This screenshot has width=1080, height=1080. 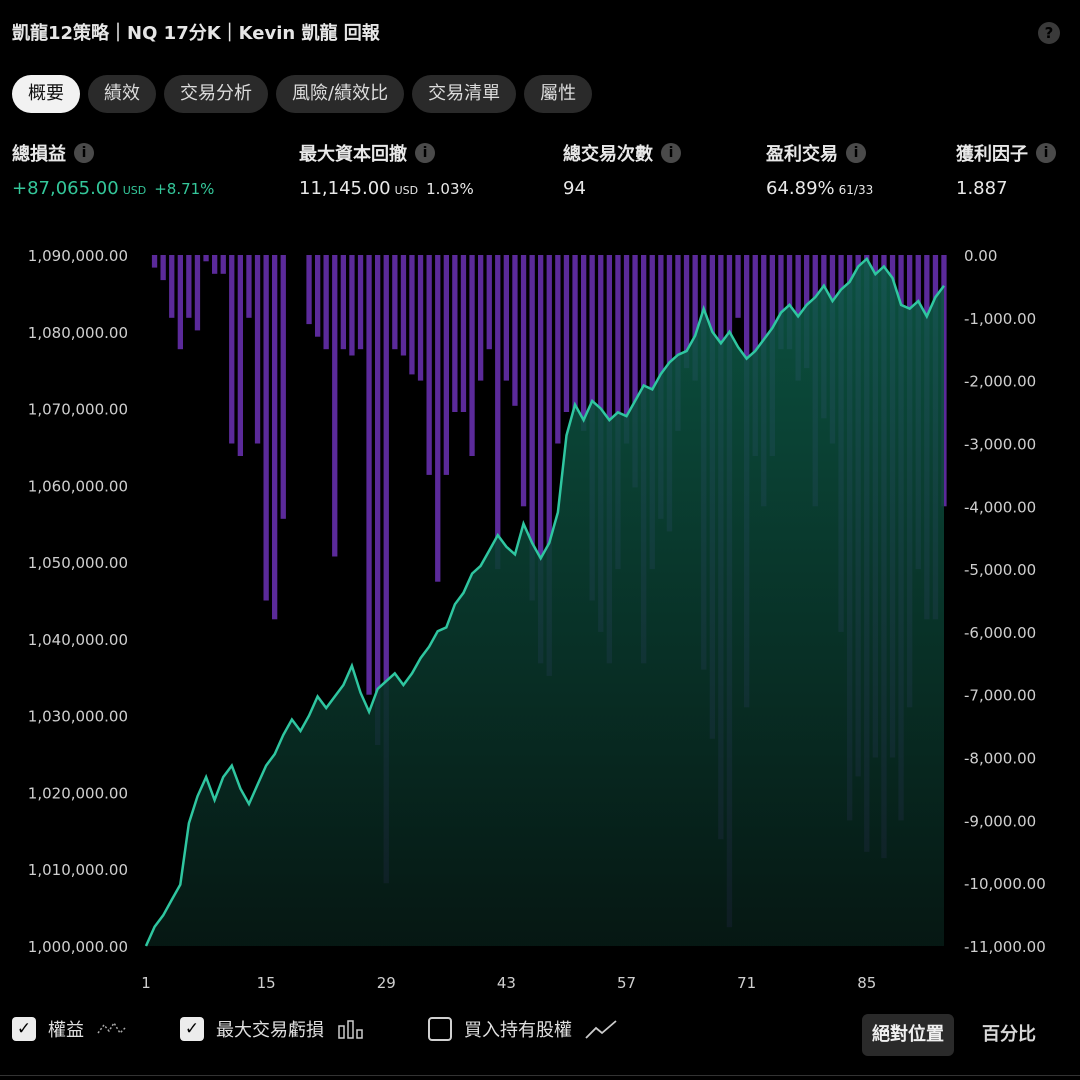 I want to click on left-axis-tick: 1,040,000.00, so click(x=78, y=640).